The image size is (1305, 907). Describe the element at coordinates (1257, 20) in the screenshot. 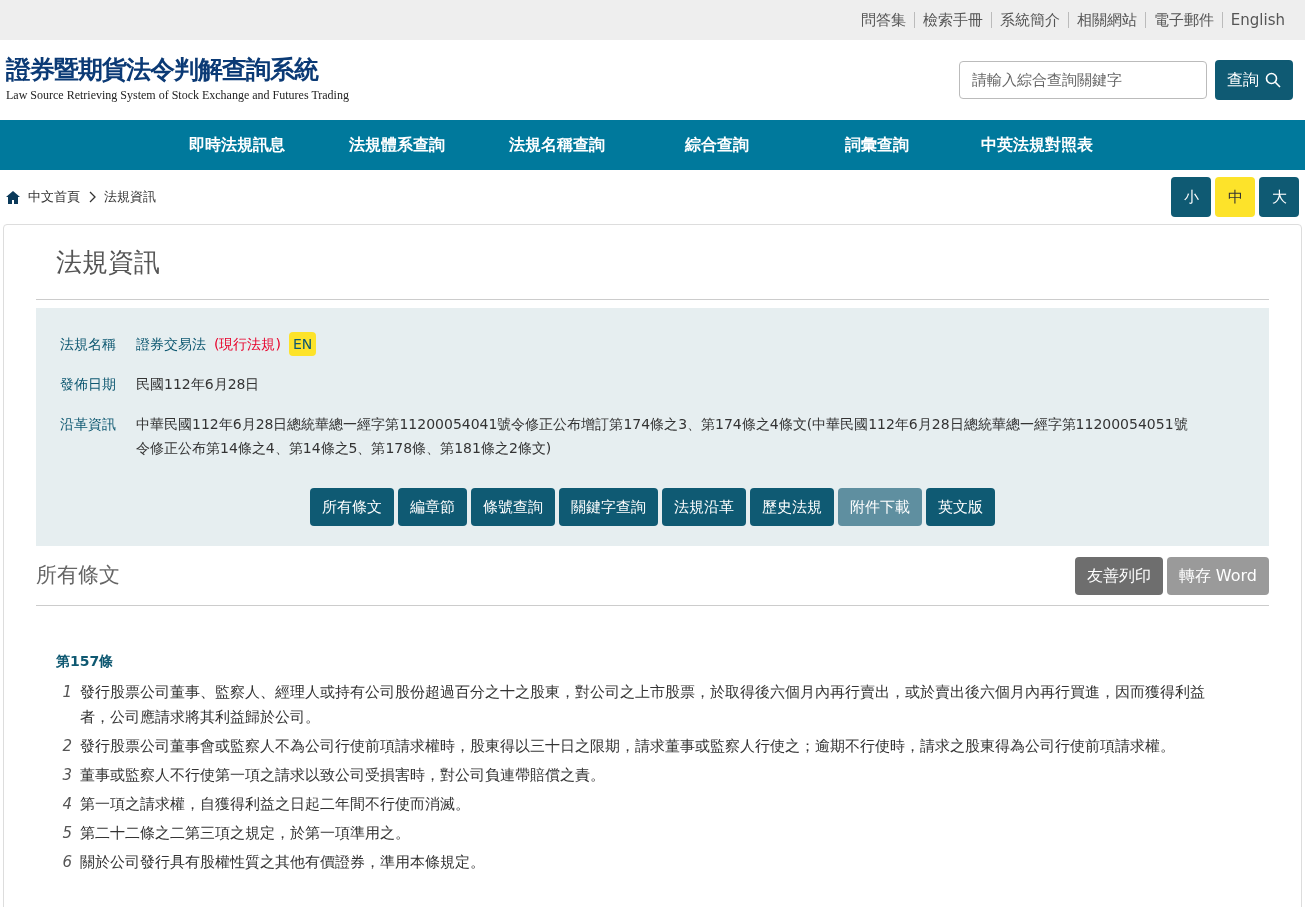

I see `top-link: English` at that location.